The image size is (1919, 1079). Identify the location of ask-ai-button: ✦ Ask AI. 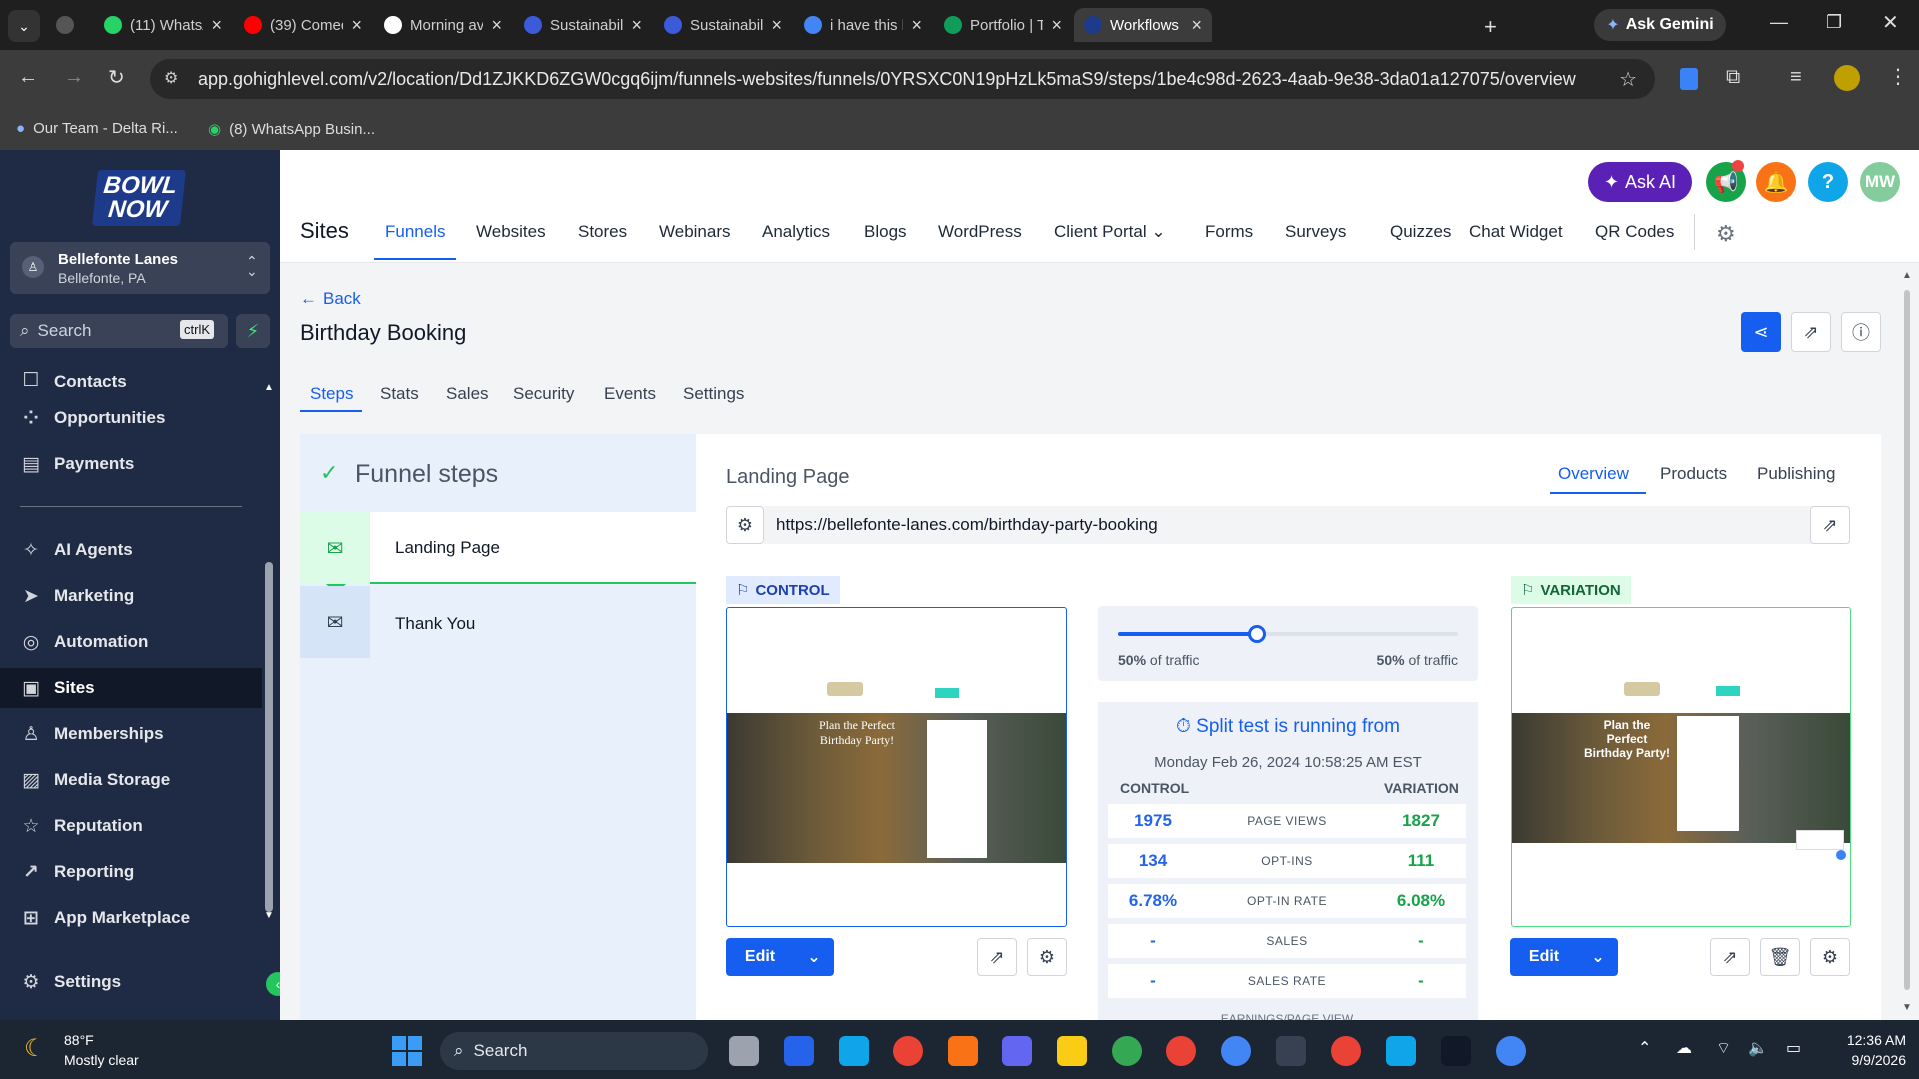
(1640, 182).